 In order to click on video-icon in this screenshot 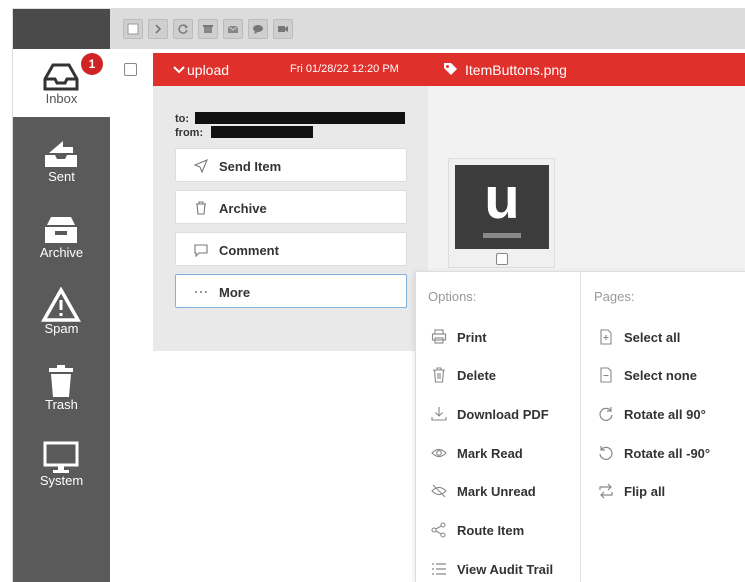, I will do `click(283, 29)`.